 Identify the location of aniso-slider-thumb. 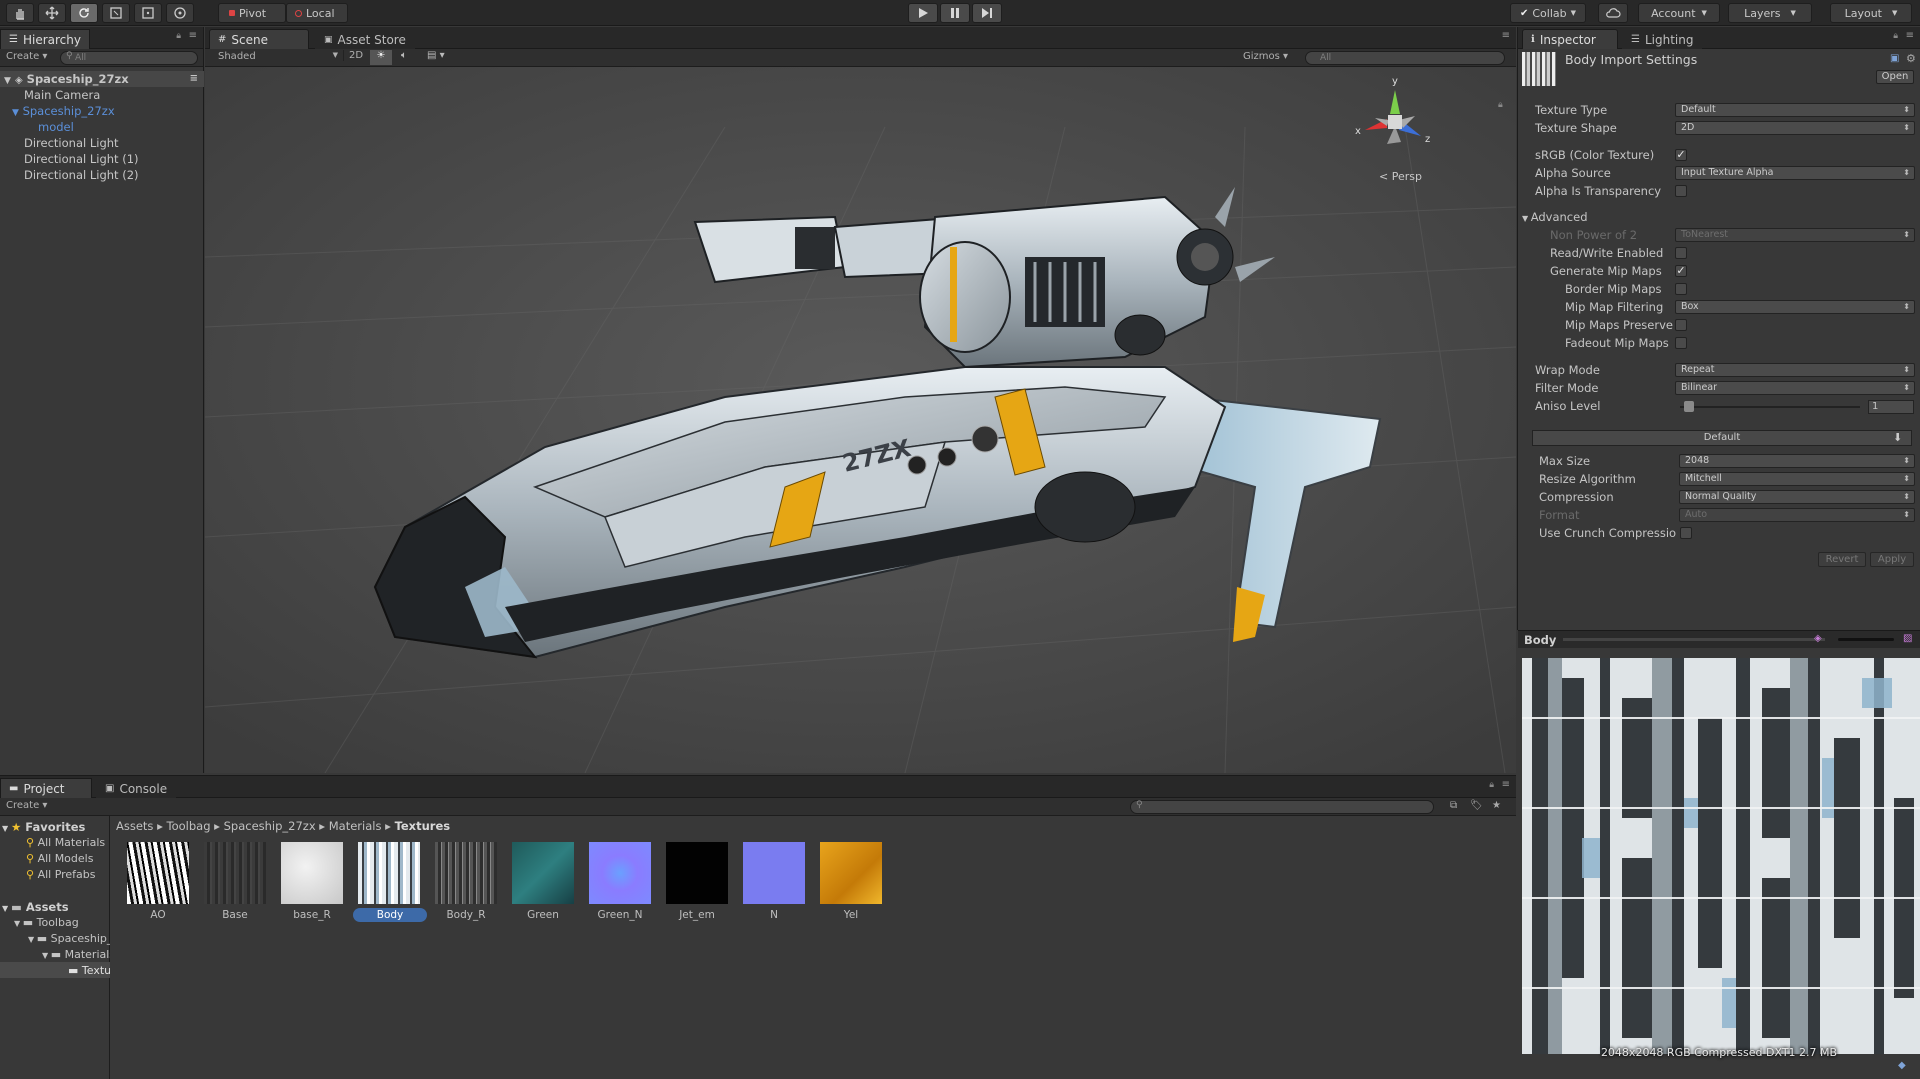
(1689, 406).